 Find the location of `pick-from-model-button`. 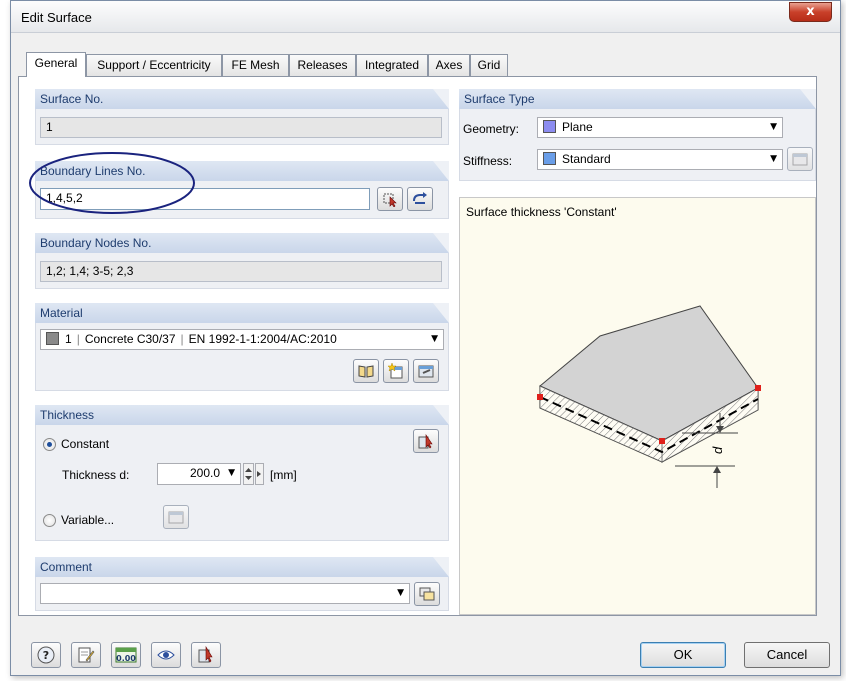

pick-from-model-button is located at coordinates (206, 655).